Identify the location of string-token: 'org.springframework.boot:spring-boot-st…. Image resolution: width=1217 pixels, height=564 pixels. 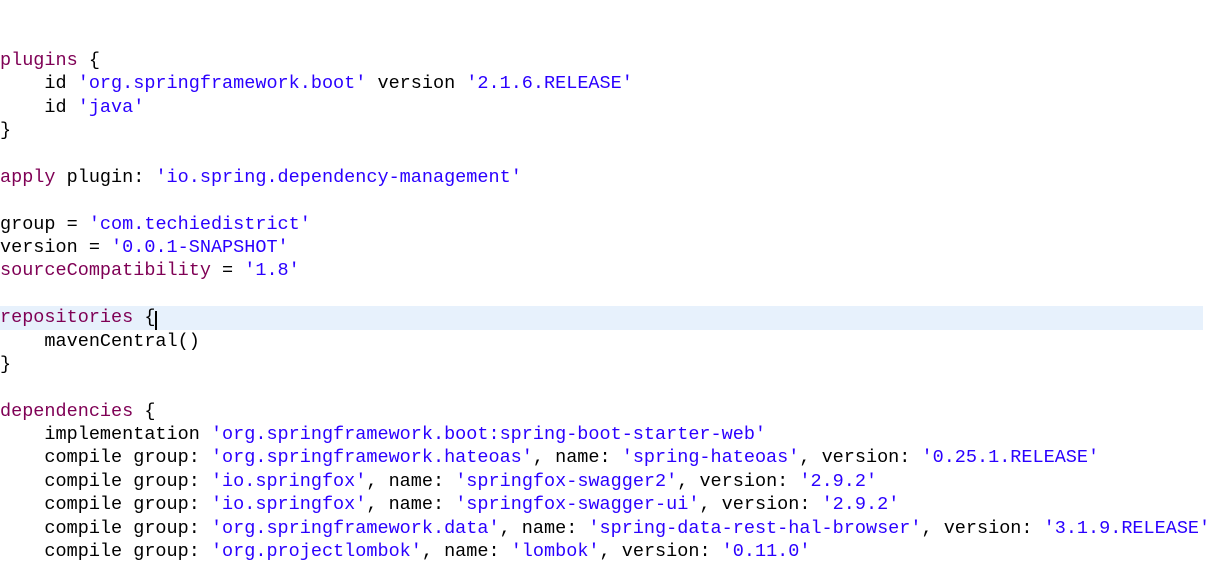
(488, 435).